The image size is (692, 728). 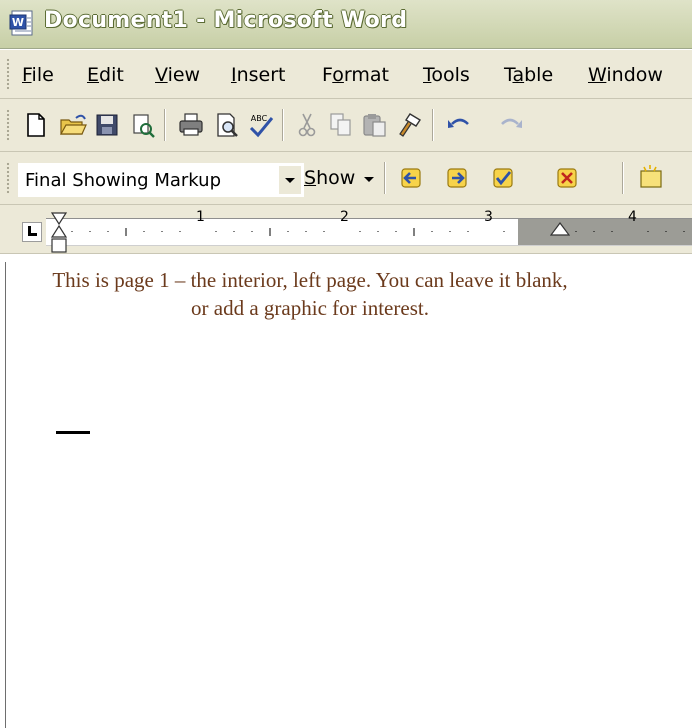 What do you see at coordinates (457, 178) in the screenshot?
I see `next-change-icon` at bounding box center [457, 178].